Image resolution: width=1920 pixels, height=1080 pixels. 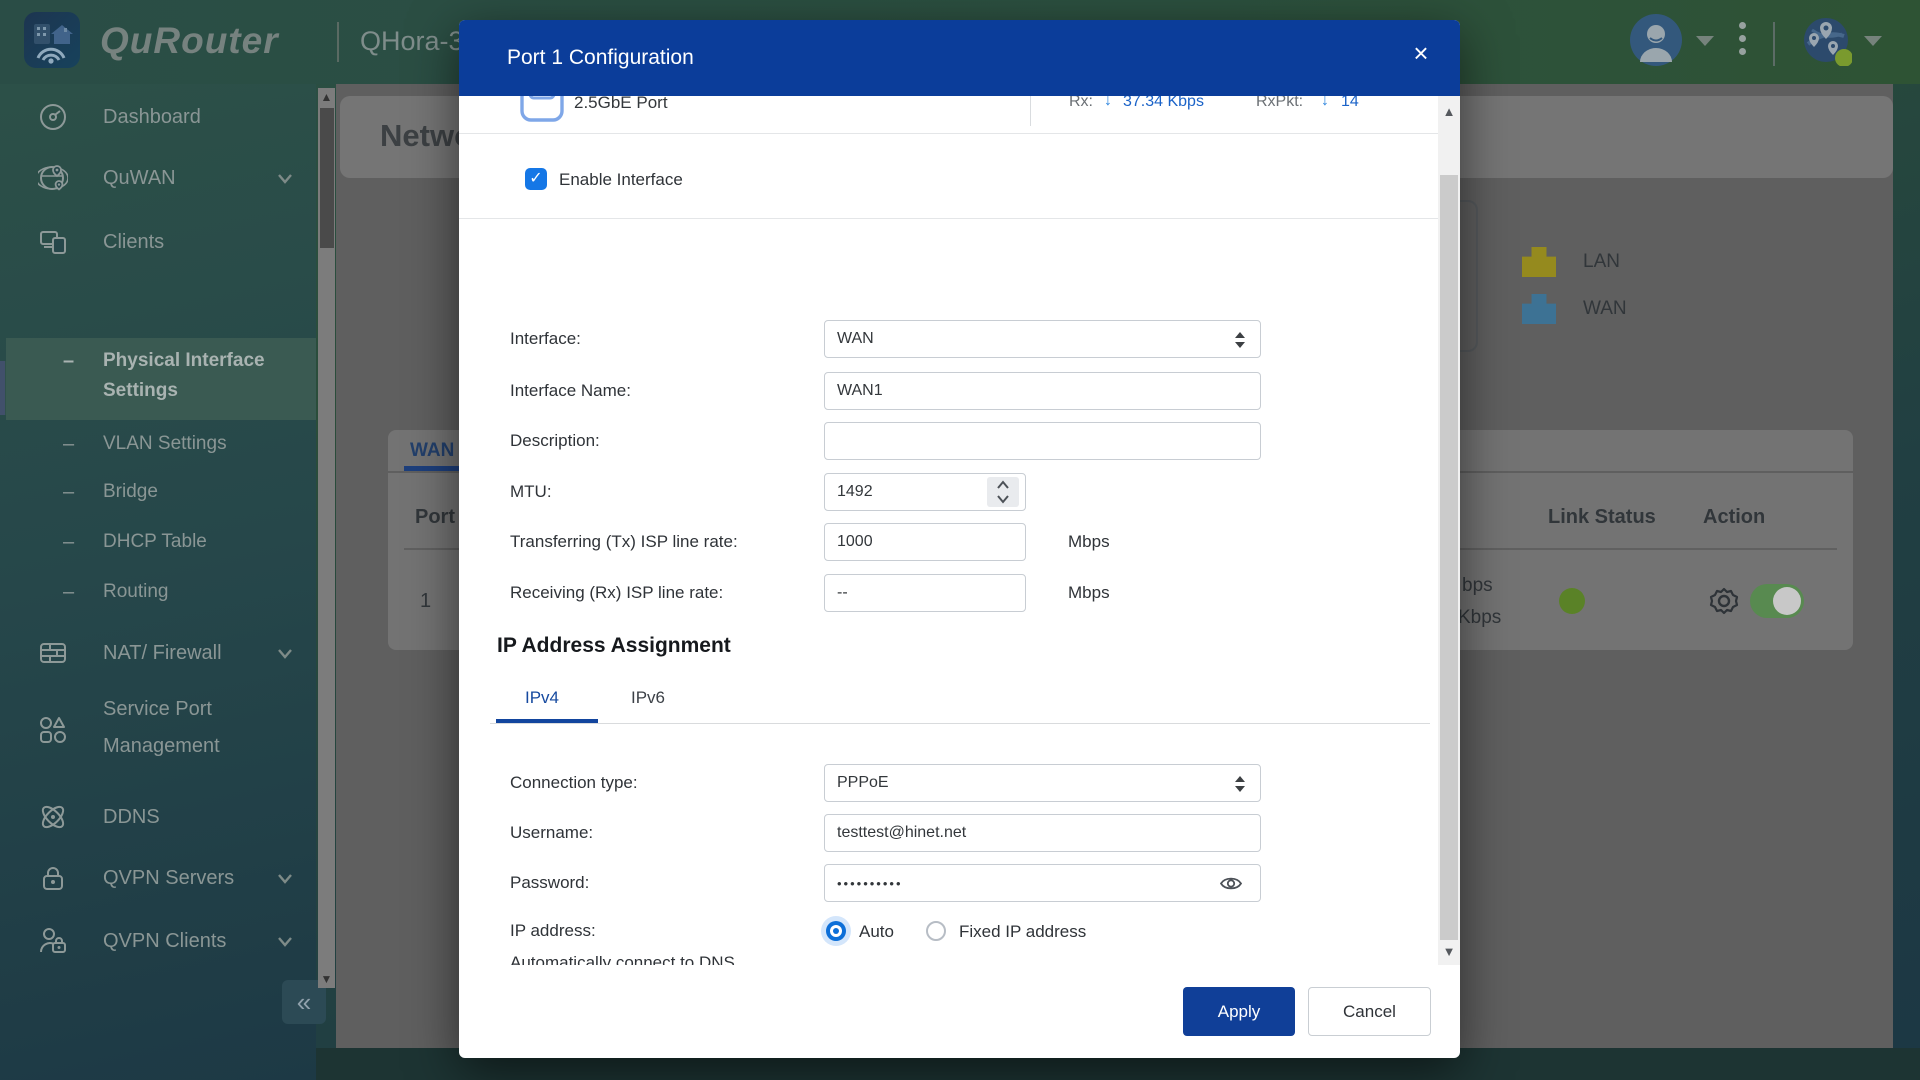 I want to click on username-input, so click(x=1042, y=833).